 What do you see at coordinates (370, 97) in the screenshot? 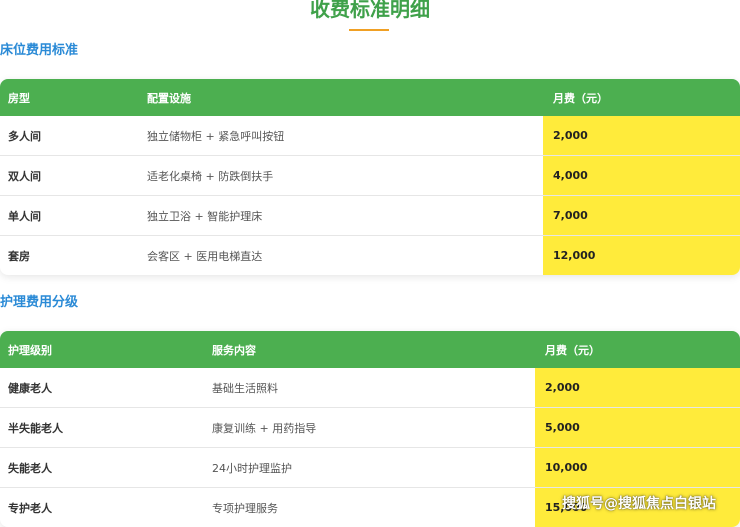
I see `table-header-row: 房型 配置设施 月费（元）` at bounding box center [370, 97].